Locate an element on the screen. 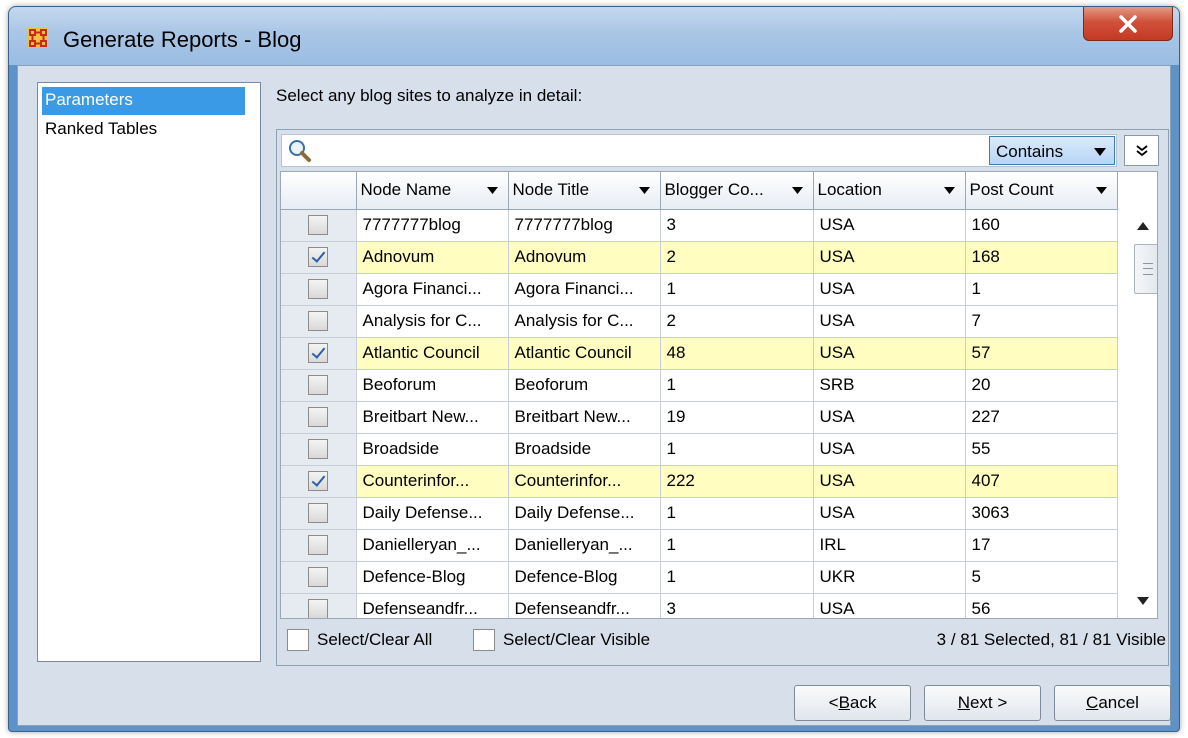 The height and width of the screenshot is (738, 1188). column-header: Node Name is located at coordinates (432, 191).